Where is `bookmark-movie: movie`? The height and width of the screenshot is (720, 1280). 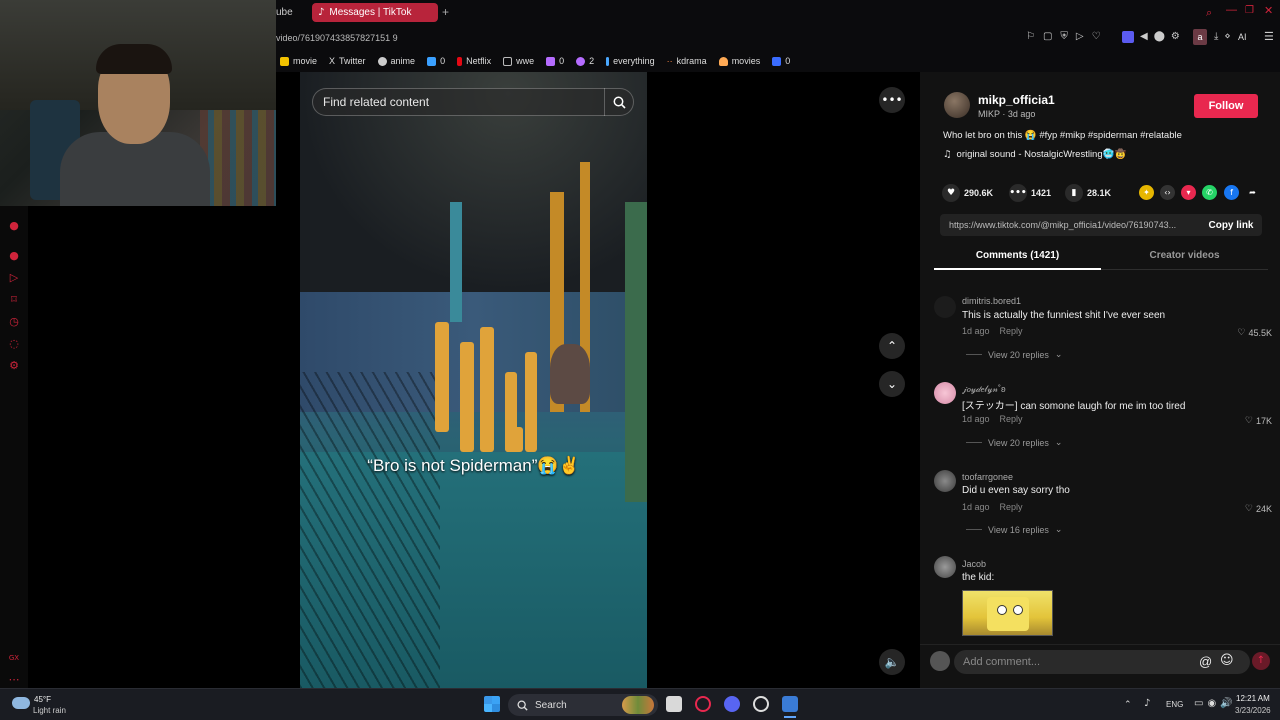
bookmark-movie: movie is located at coordinates (298, 61).